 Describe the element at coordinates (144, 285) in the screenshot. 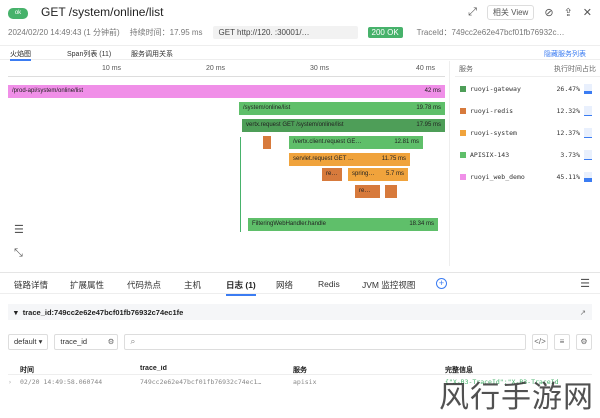

I see `tab-code-hotspot: 代码热点` at that location.